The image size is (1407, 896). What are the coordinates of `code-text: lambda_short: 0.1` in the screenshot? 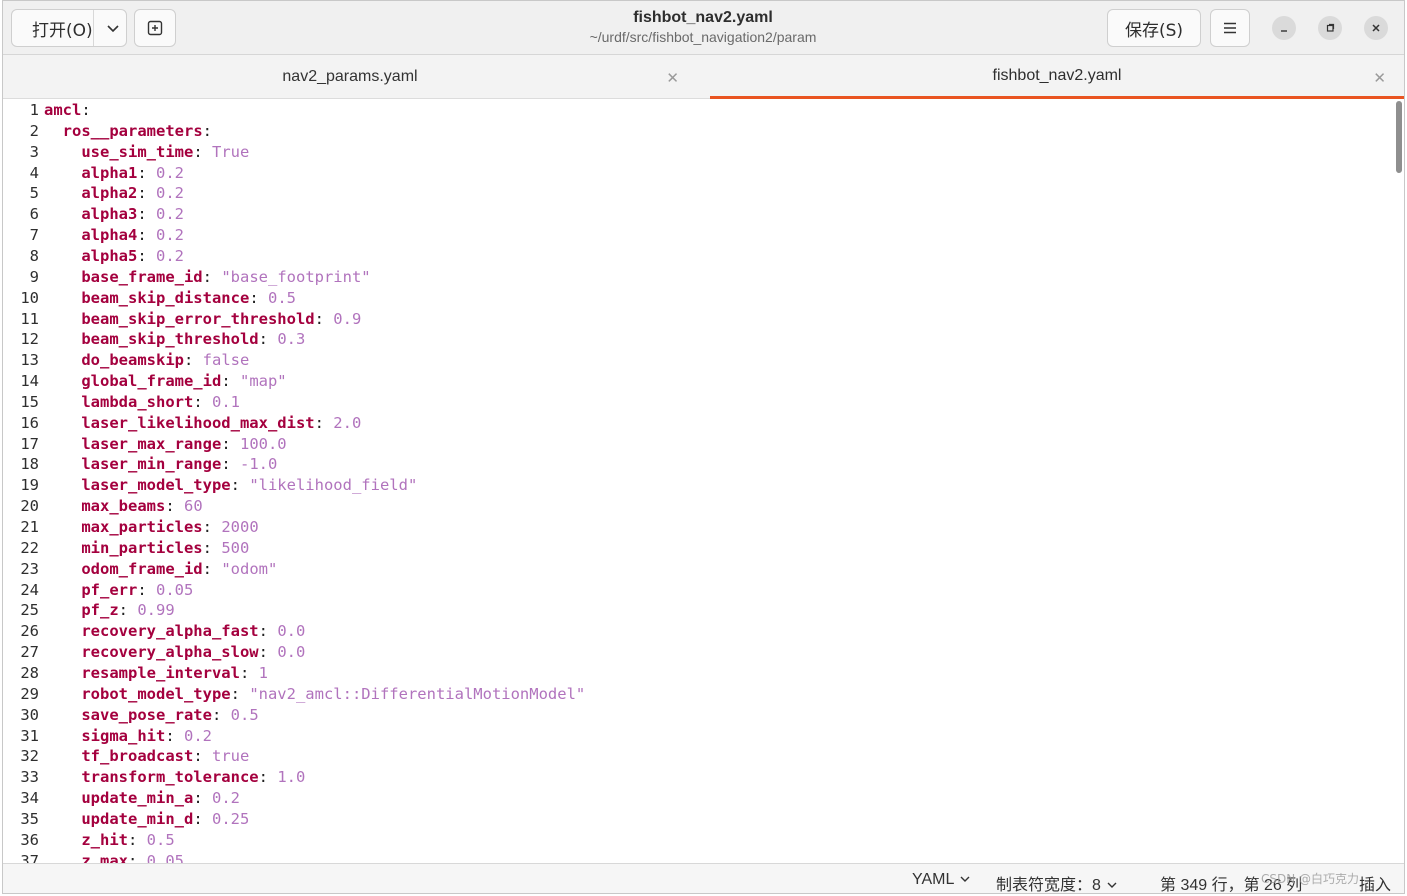 It's located at (142, 402).